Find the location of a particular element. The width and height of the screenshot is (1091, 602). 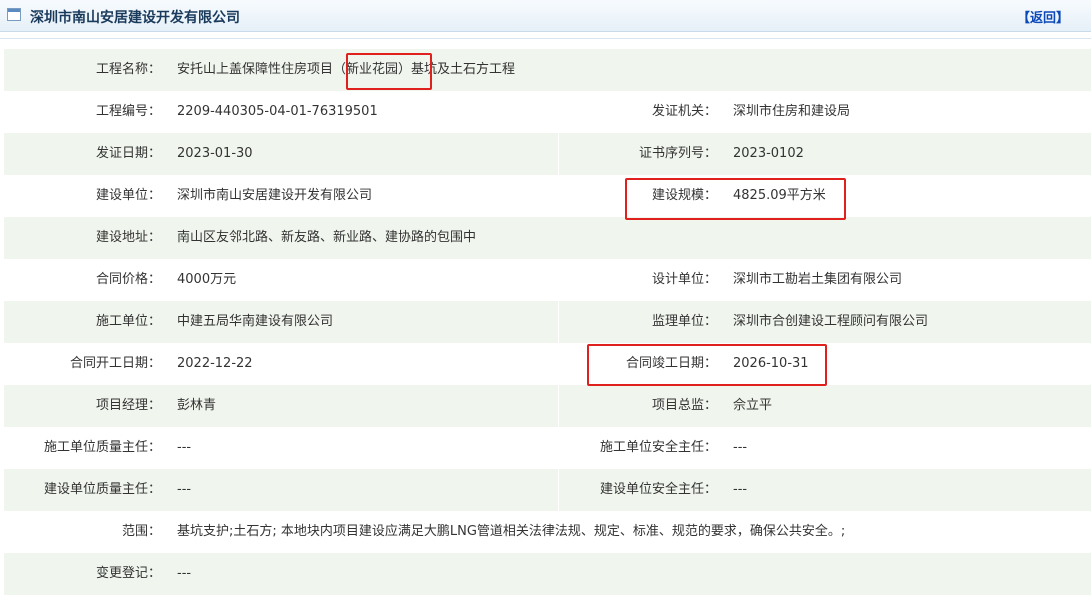

field-label: 施工单位质量主任： is located at coordinates (102, 447).